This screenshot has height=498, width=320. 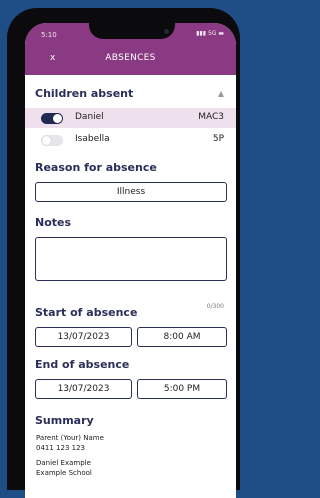 I want to click on summary-child-name: Daniel Example, so click(x=63, y=463).